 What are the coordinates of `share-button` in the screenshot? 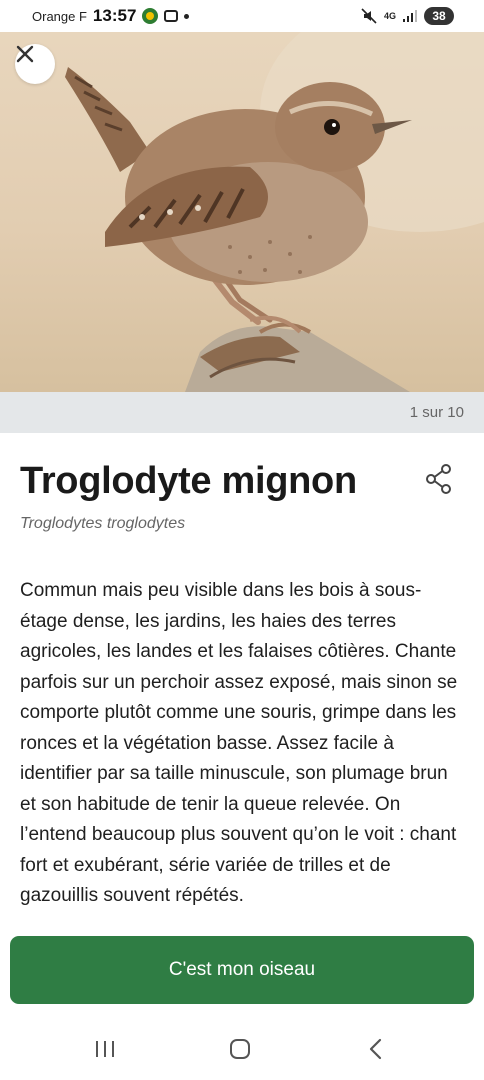 It's located at (439, 479).